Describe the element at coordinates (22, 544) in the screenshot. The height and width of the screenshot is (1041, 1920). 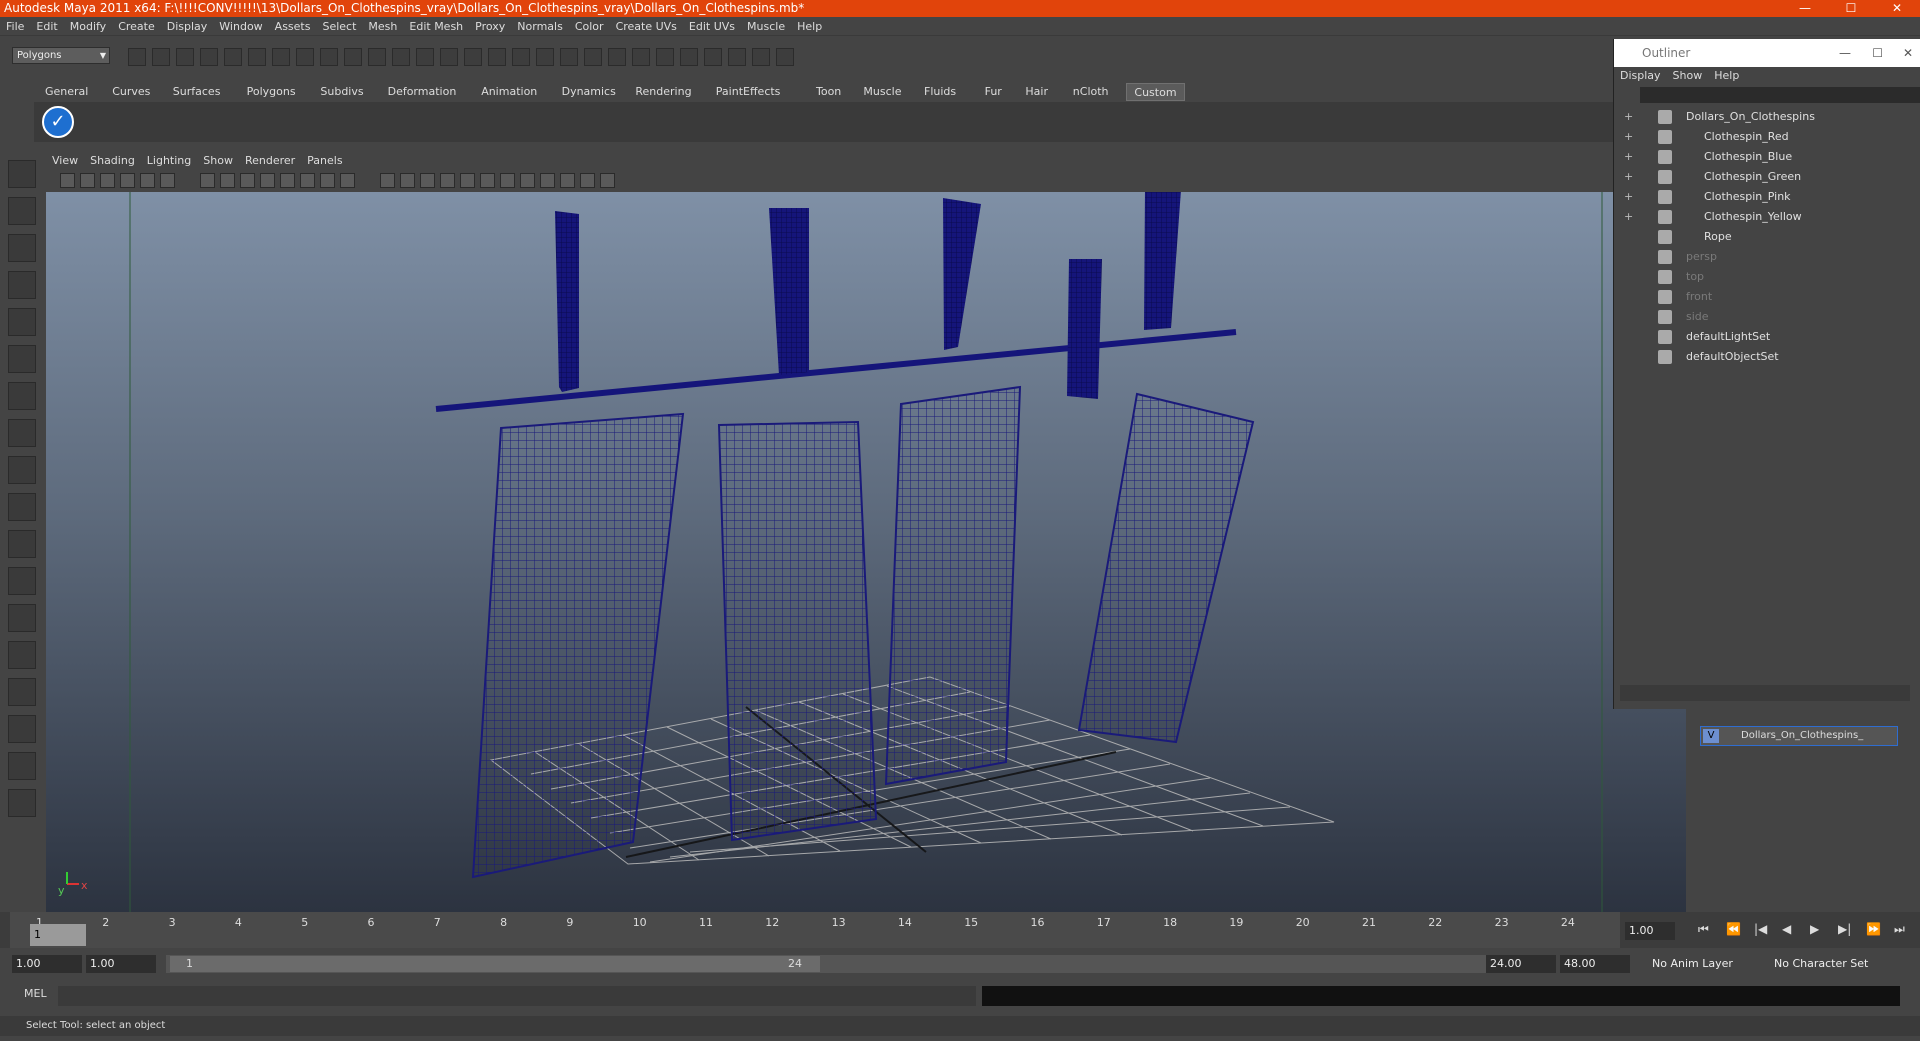
I see `layout-single-icon` at that location.